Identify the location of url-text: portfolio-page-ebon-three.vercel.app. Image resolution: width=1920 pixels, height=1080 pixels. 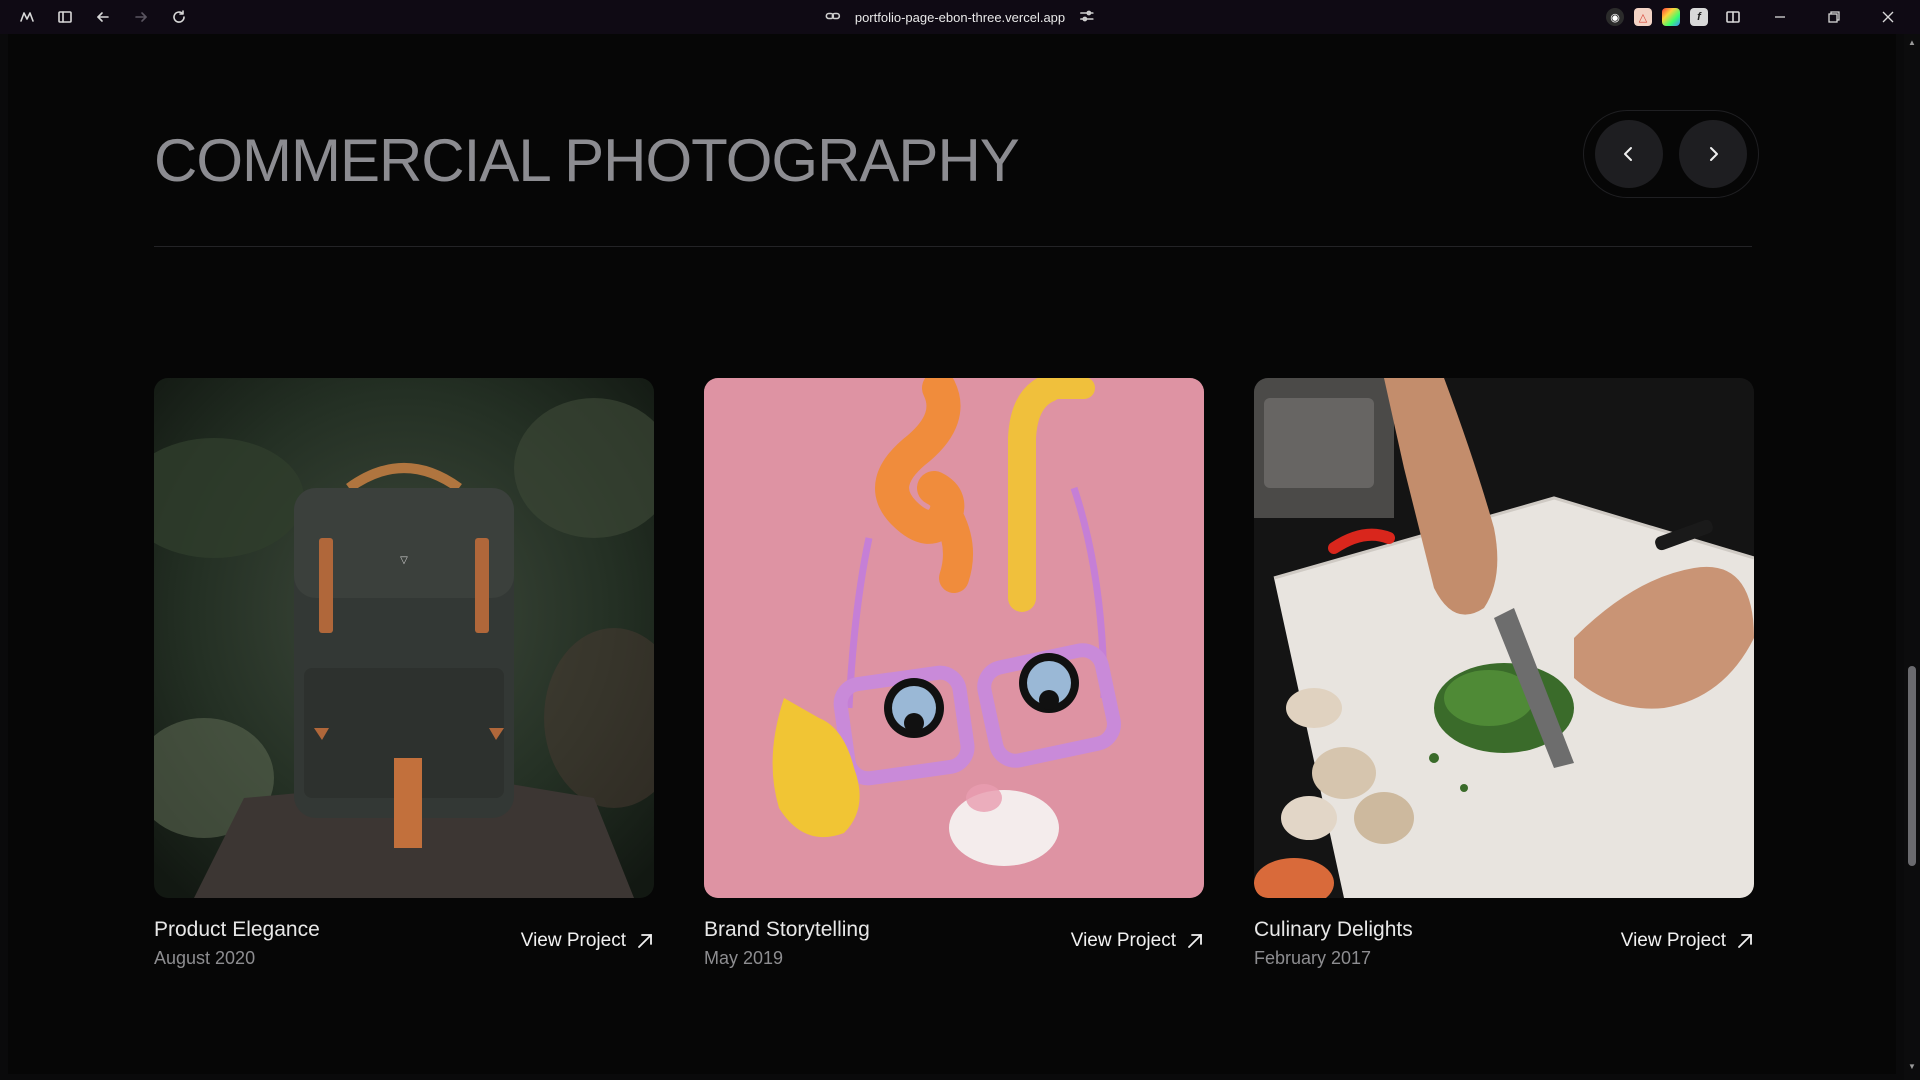
(960, 17).